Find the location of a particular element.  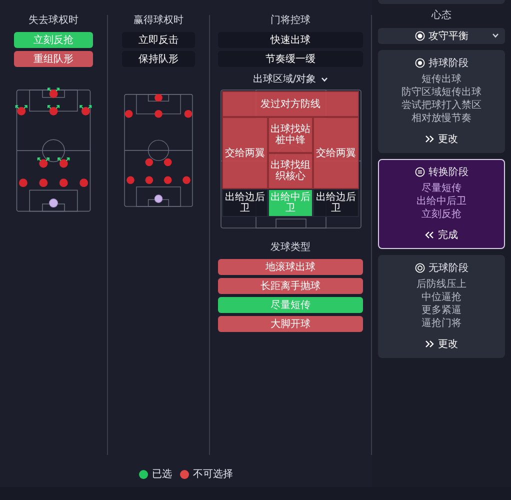

section-title: 失去球权时 is located at coordinates (54, 21).